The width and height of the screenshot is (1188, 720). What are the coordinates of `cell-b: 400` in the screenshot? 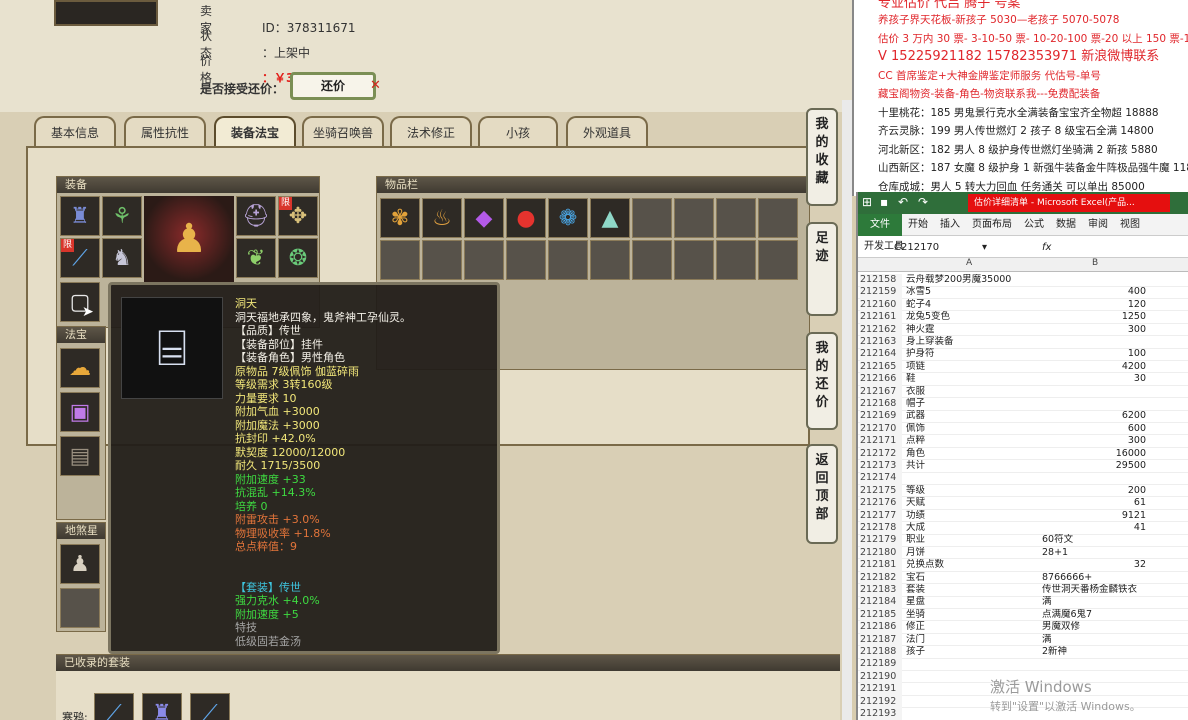 It's located at (1094, 292).